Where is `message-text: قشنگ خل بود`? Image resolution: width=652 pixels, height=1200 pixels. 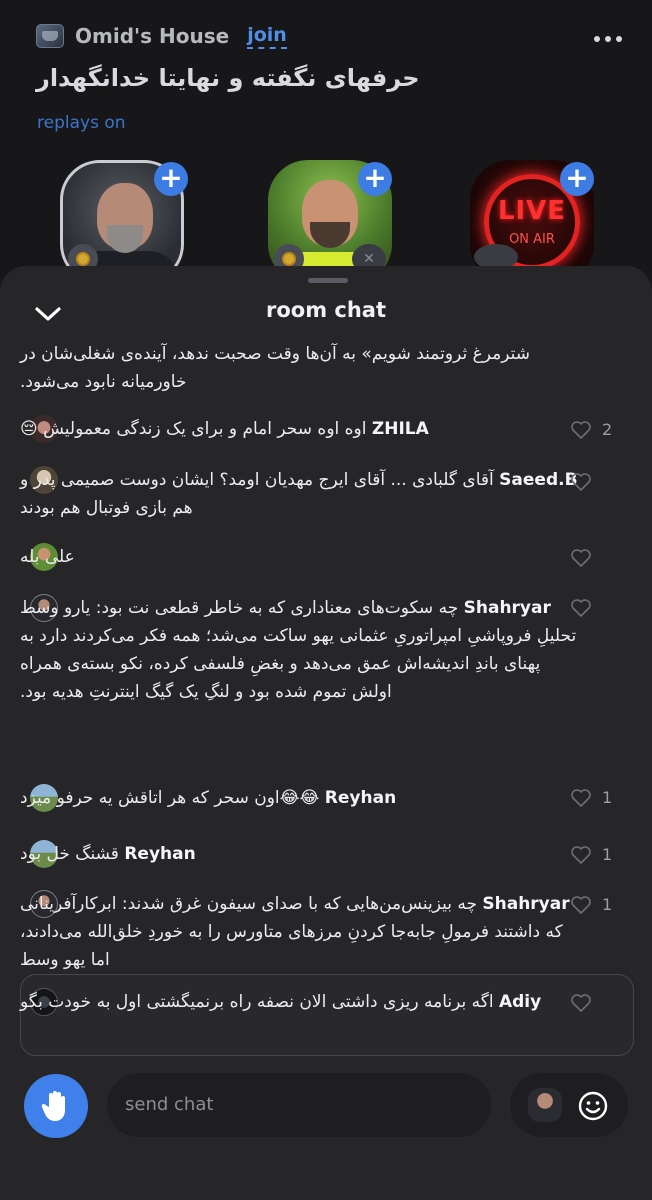
message-text: قشنگ خل بود is located at coordinates (69, 854).